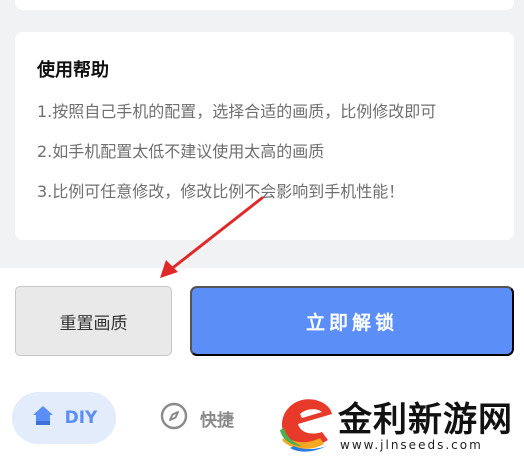  I want to click on compass-icon, so click(174, 418).